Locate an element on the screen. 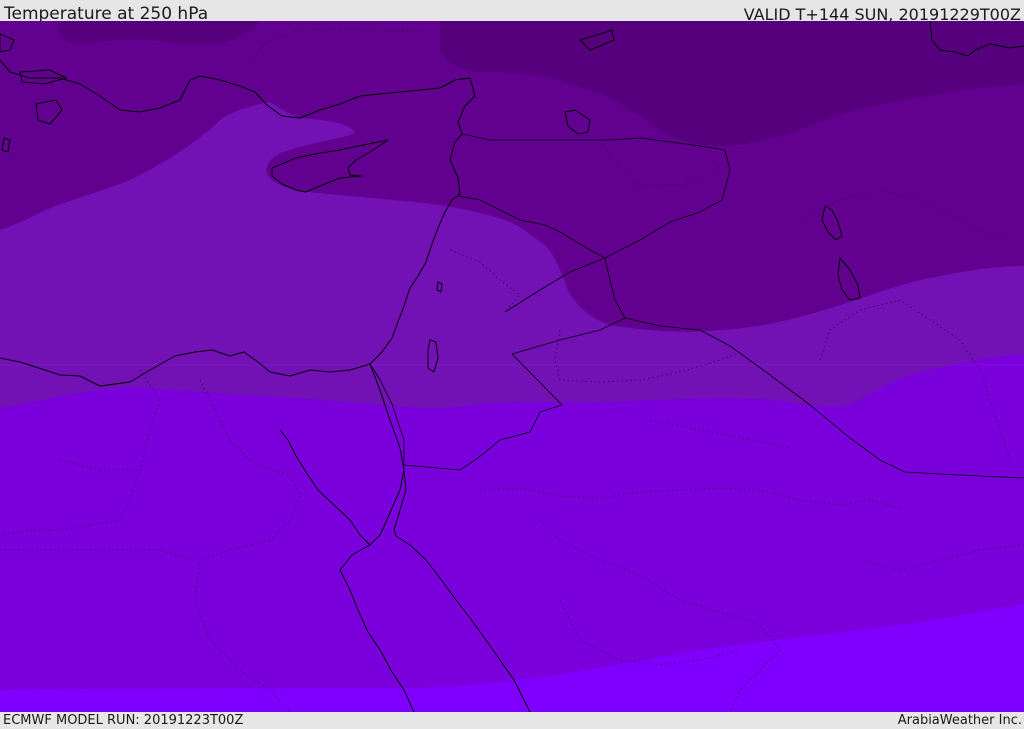 The width and height of the screenshot is (1024, 729). model-run-label: ECMWF MODEL RUN: 20191223T00Z is located at coordinates (123, 720).